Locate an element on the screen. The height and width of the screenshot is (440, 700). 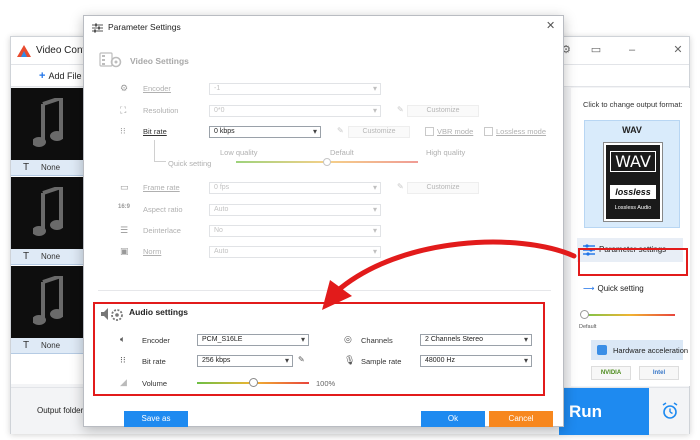
volume-slider-handle is located at coordinates (253, 382).